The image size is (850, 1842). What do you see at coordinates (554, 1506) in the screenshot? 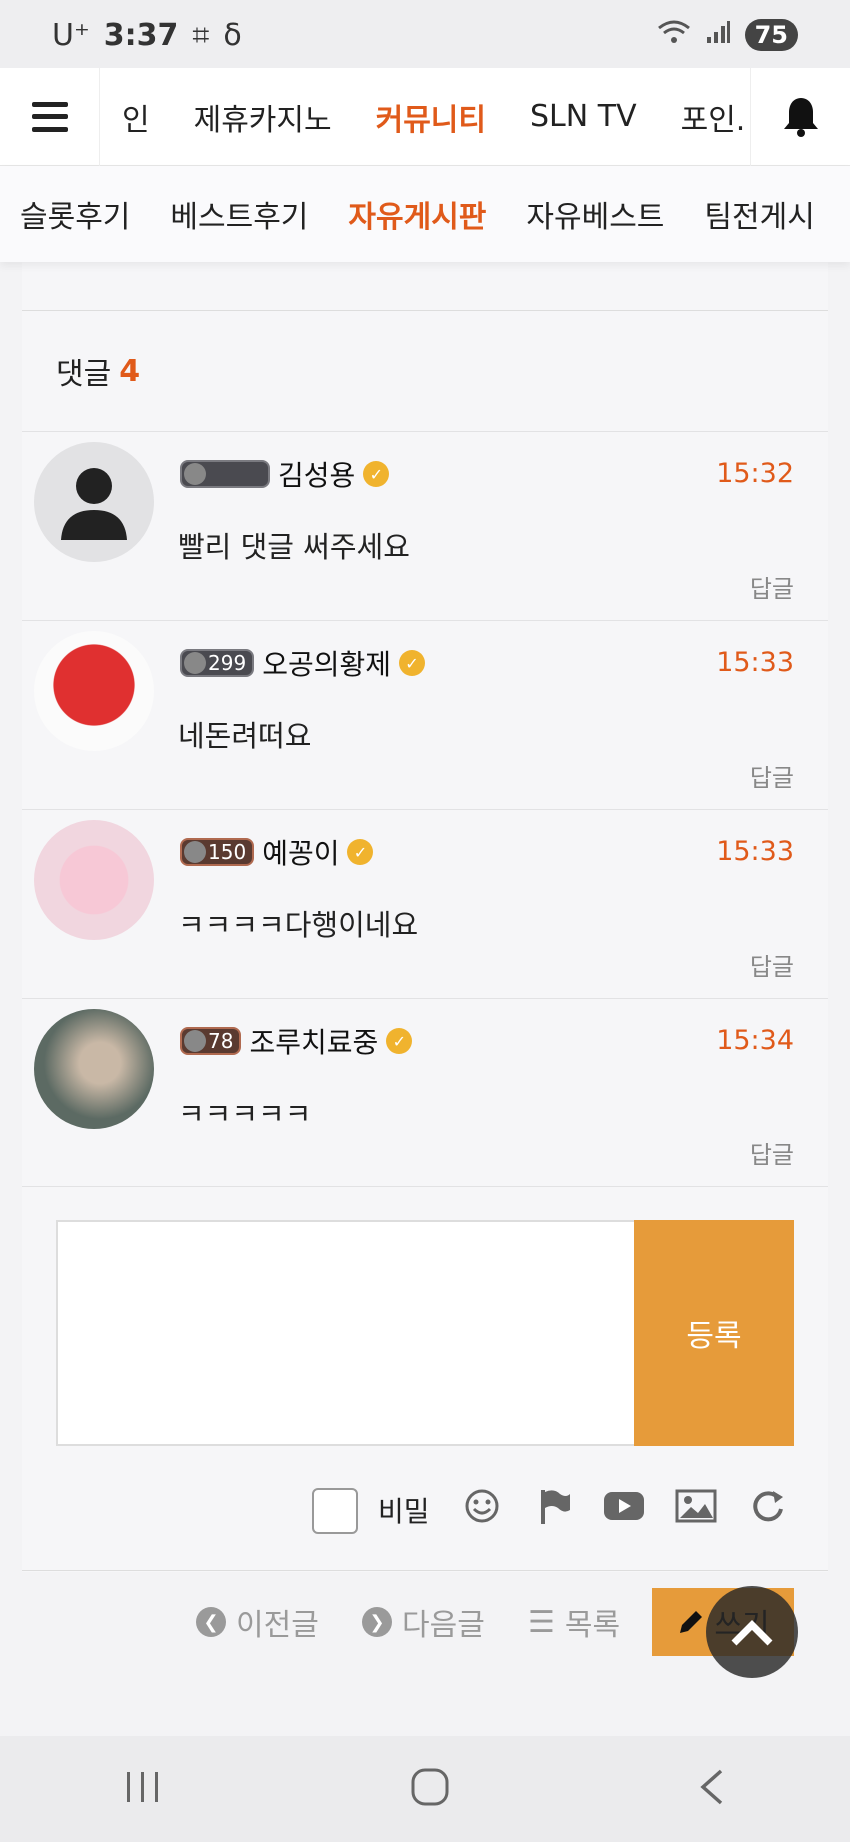
I see `flag-icon` at bounding box center [554, 1506].